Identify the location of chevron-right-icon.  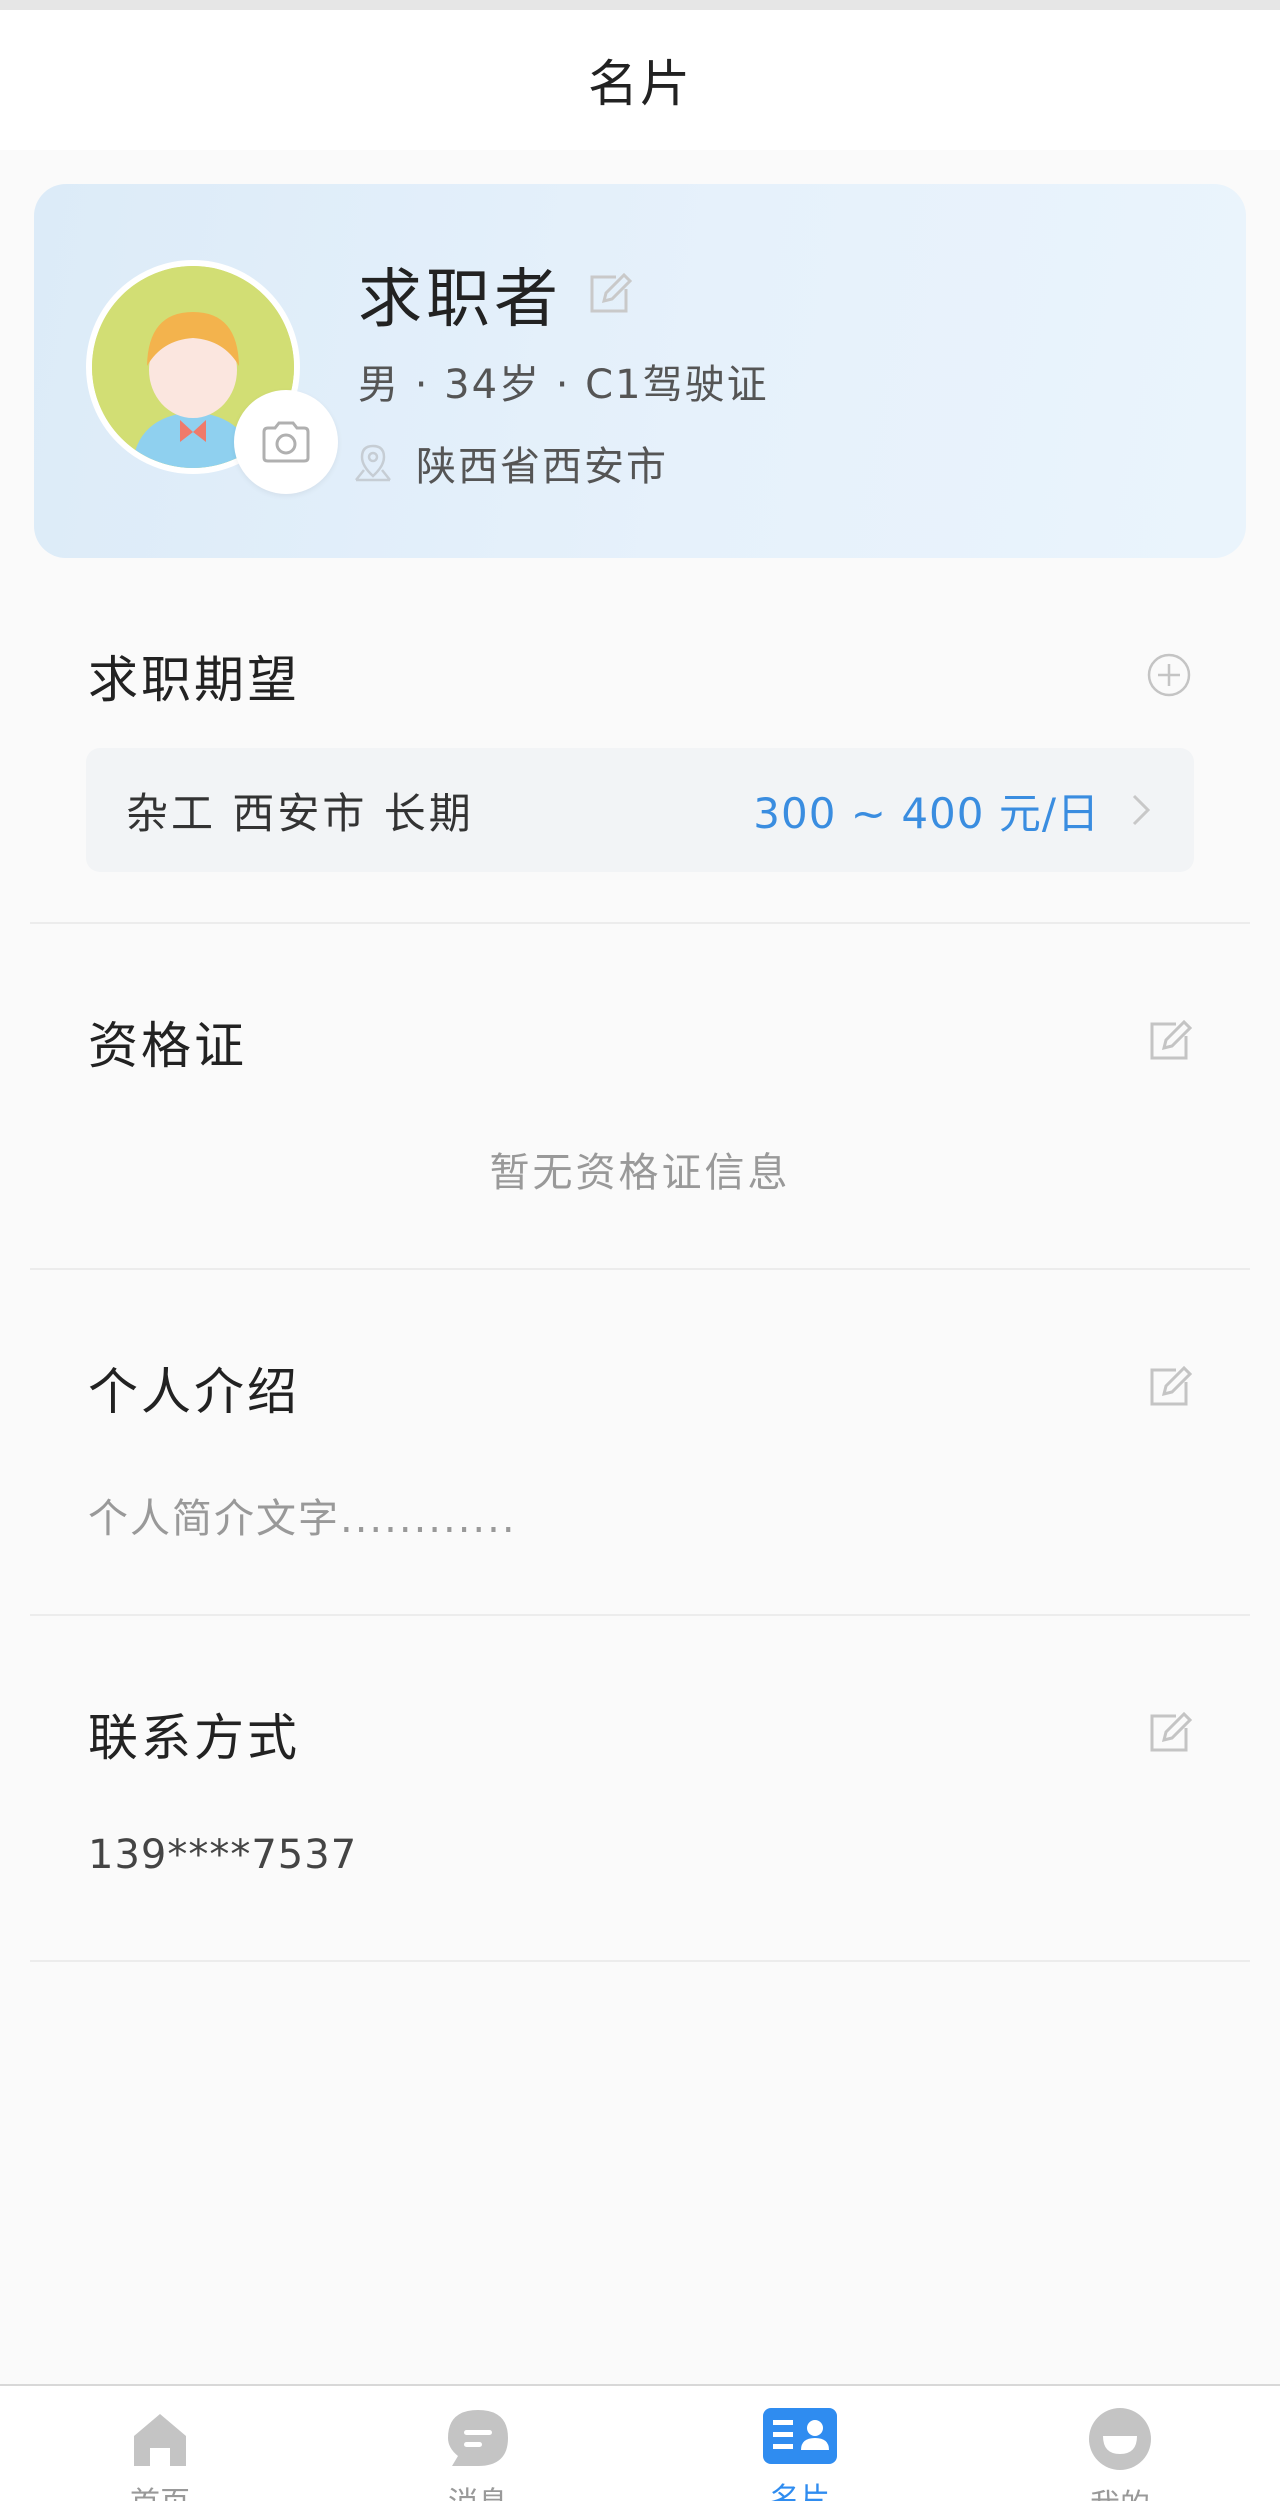
(1141, 810).